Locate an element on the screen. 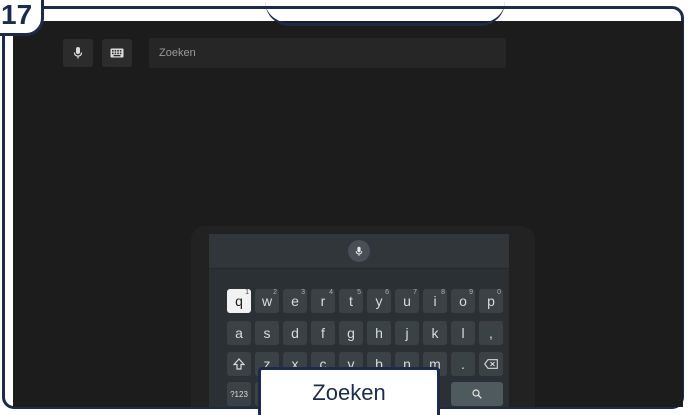 The image size is (688, 415). key-number-hint: 8 is located at coordinates (443, 292).